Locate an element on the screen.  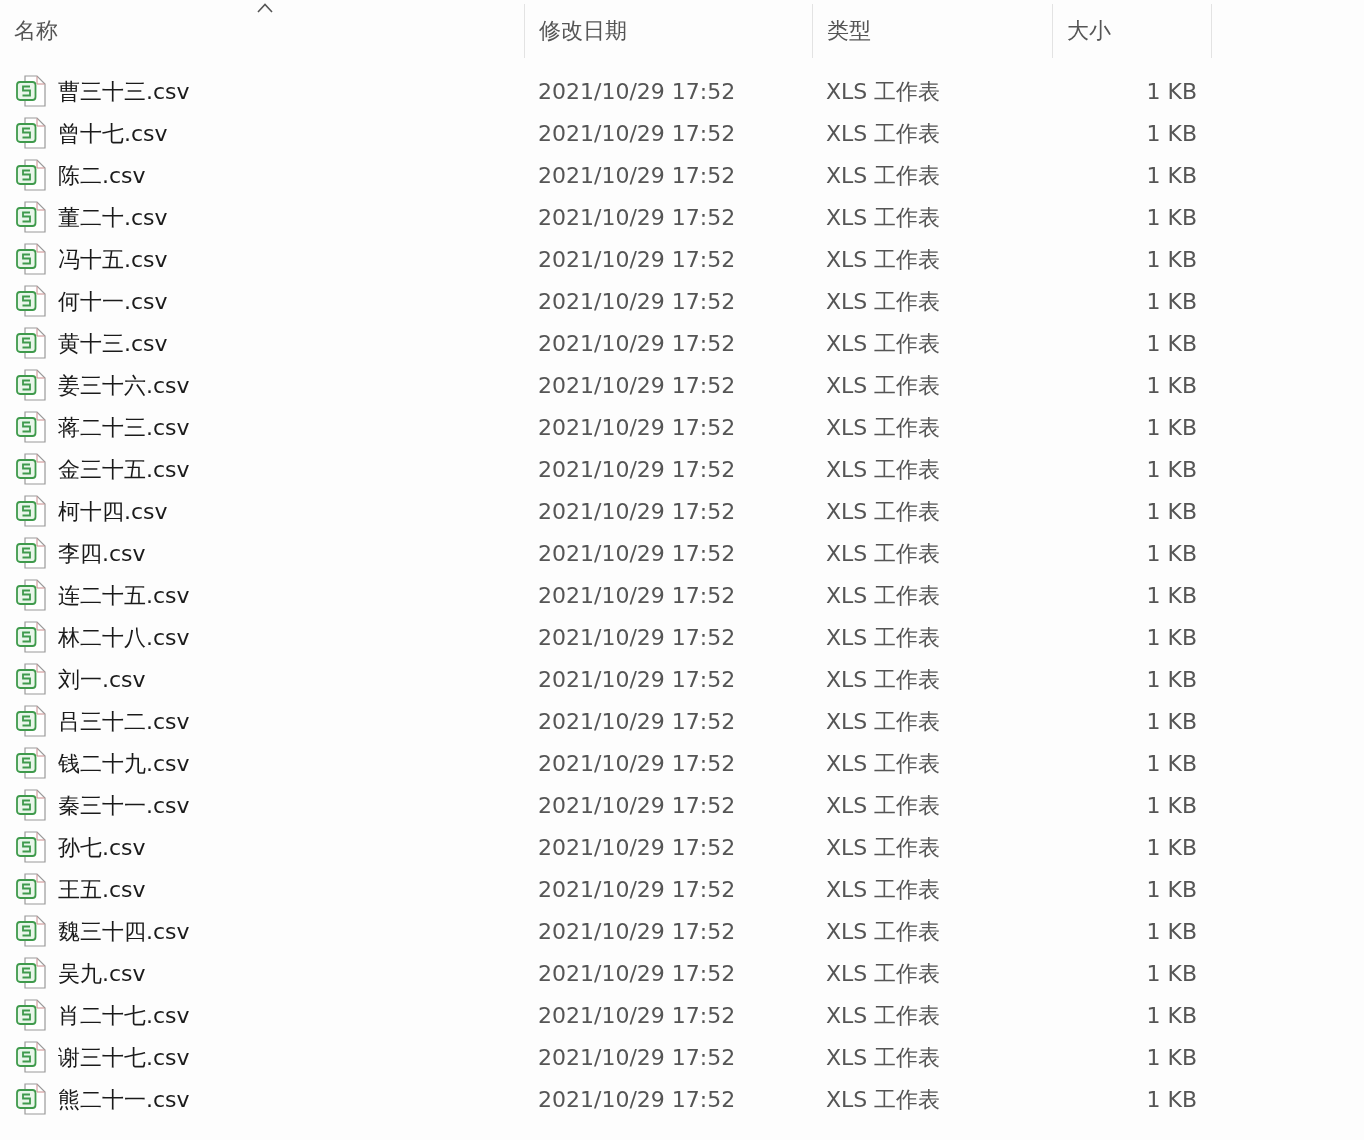
file-name: 肖二十七.csv is located at coordinates (124, 1015).